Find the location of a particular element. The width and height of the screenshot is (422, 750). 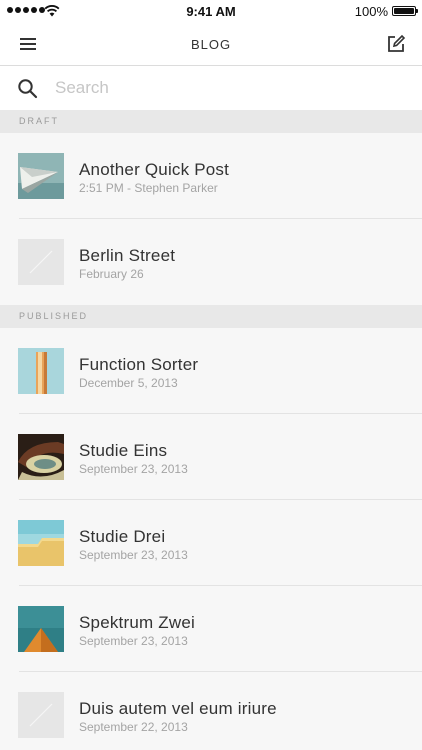

post-title: Function Sorter is located at coordinates (139, 364).